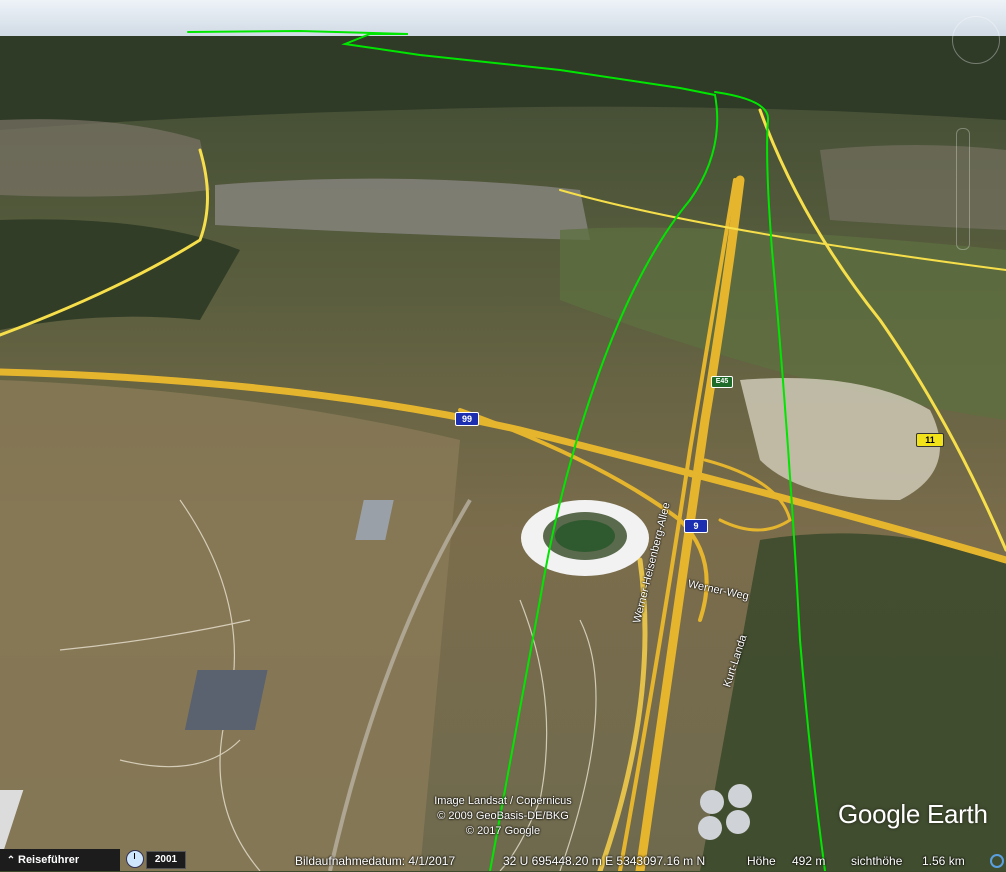 The image size is (1006, 872). Describe the element at coordinates (913, 814) in the screenshot. I see `google-earth-logo: Google Earth` at that location.